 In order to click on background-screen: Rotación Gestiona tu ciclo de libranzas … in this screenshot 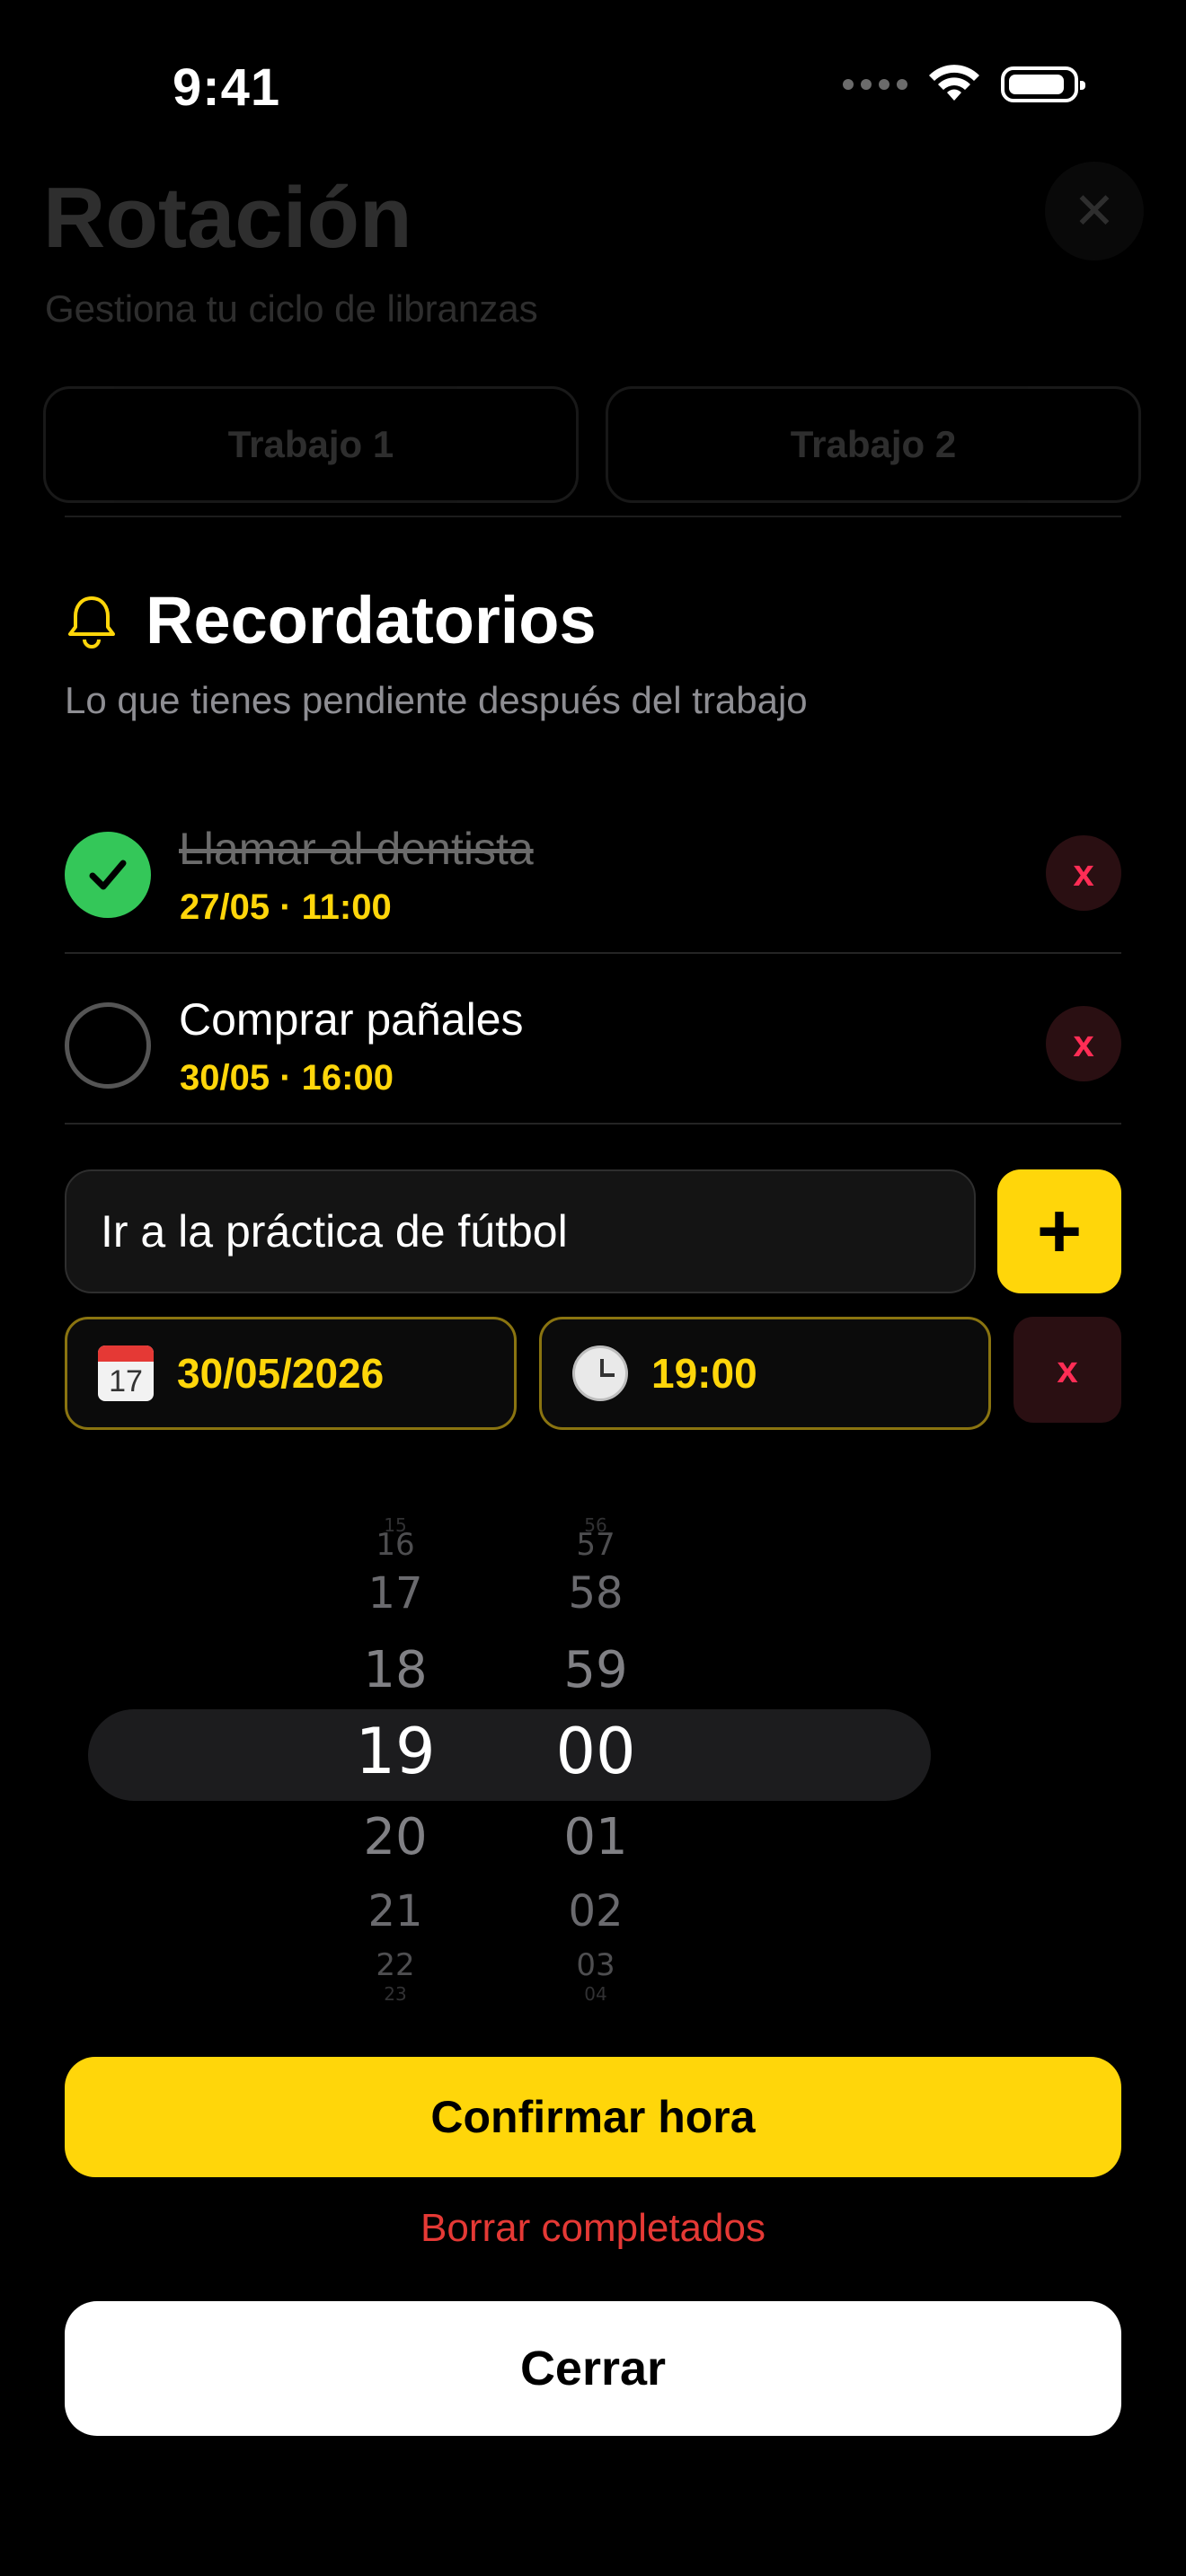, I will do `click(593, 341)`.